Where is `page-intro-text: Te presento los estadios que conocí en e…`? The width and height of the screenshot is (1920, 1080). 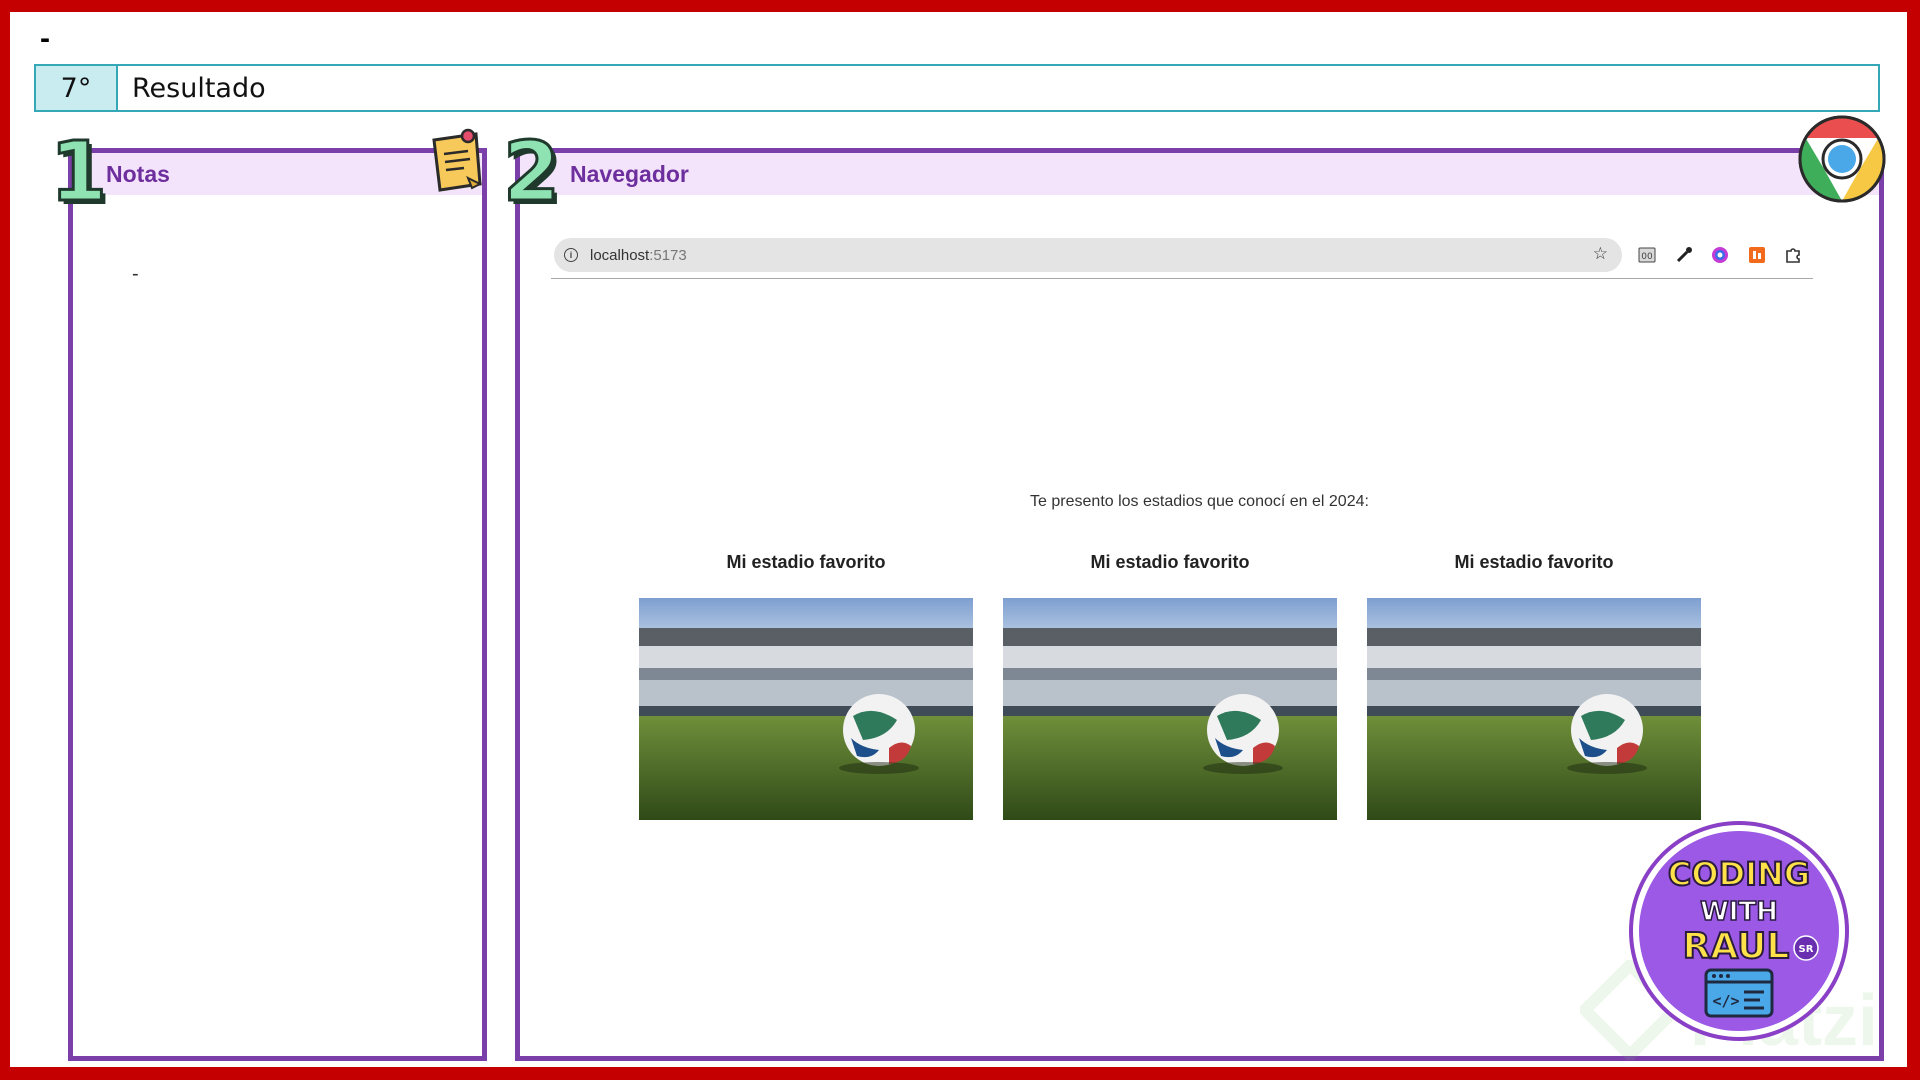 page-intro-text: Te presento los estadios que conocí en e… is located at coordinates (1199, 501).